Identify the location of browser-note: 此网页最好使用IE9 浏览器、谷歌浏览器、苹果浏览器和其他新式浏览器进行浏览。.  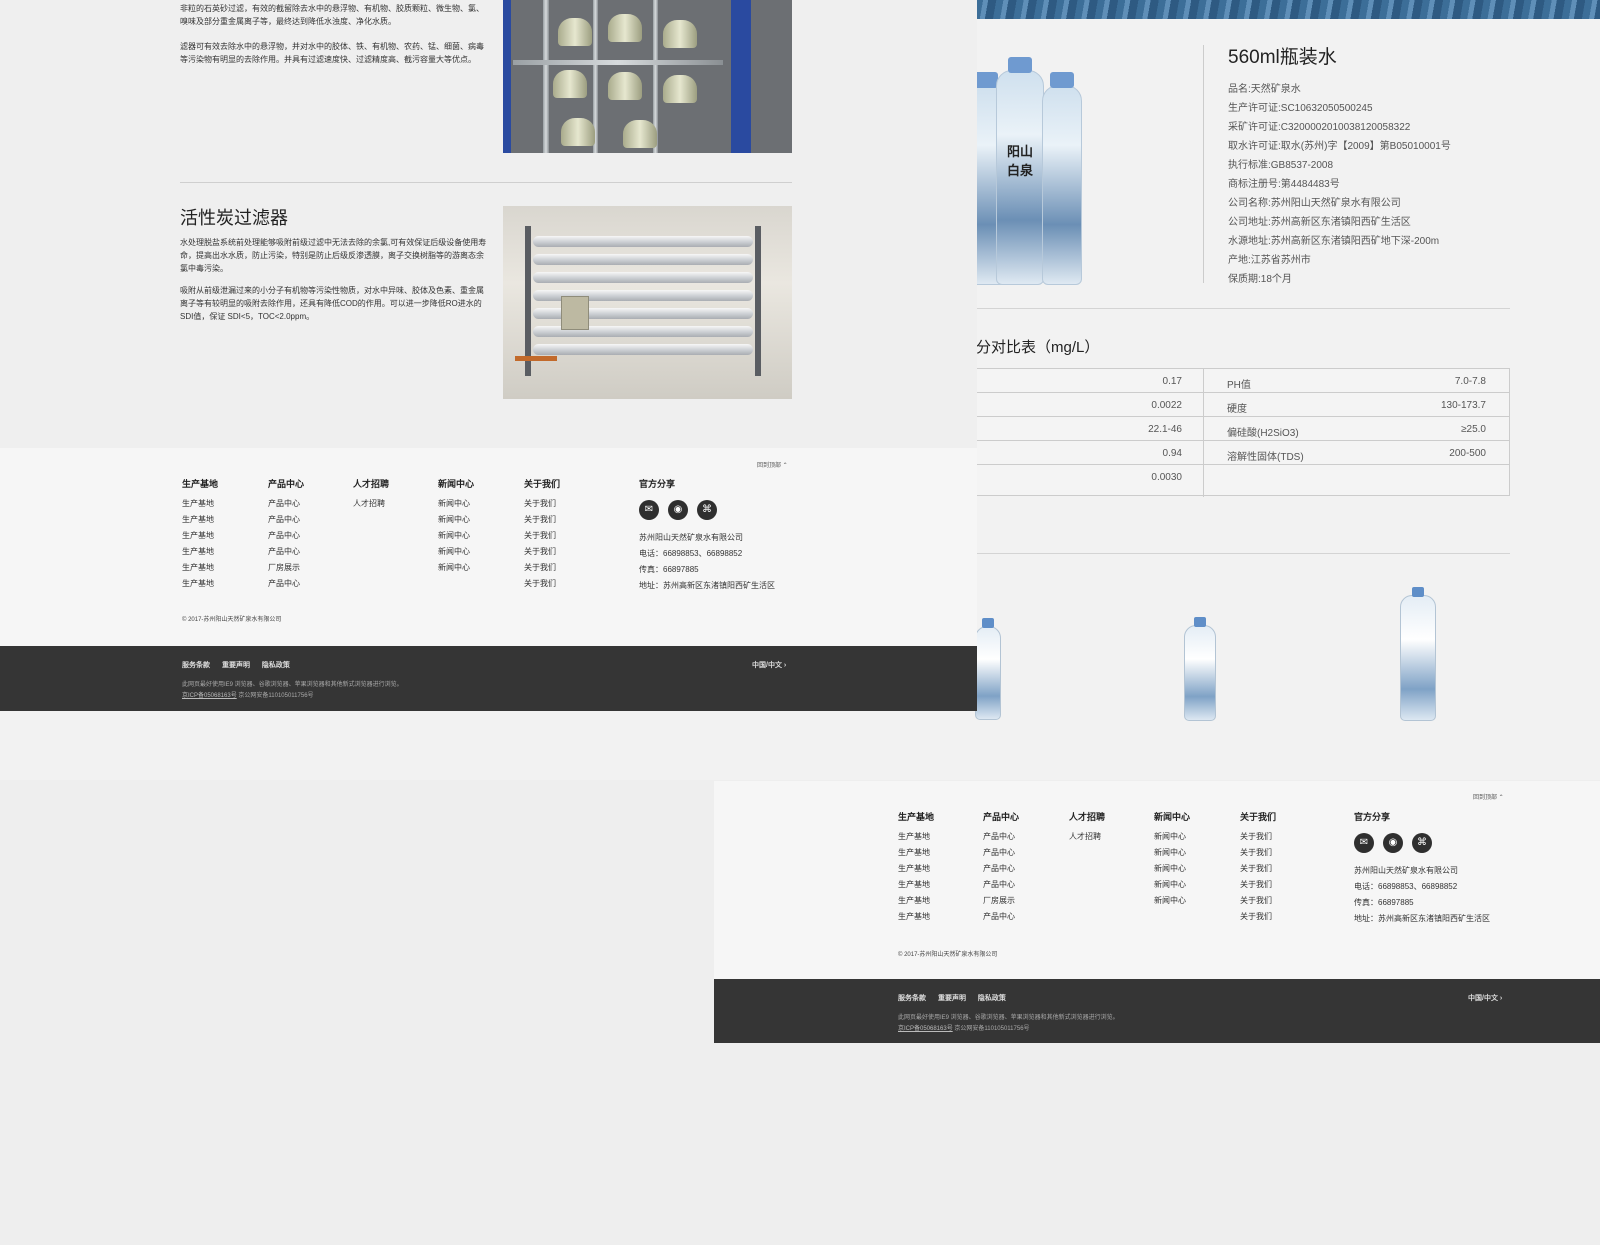
(1008, 1018).